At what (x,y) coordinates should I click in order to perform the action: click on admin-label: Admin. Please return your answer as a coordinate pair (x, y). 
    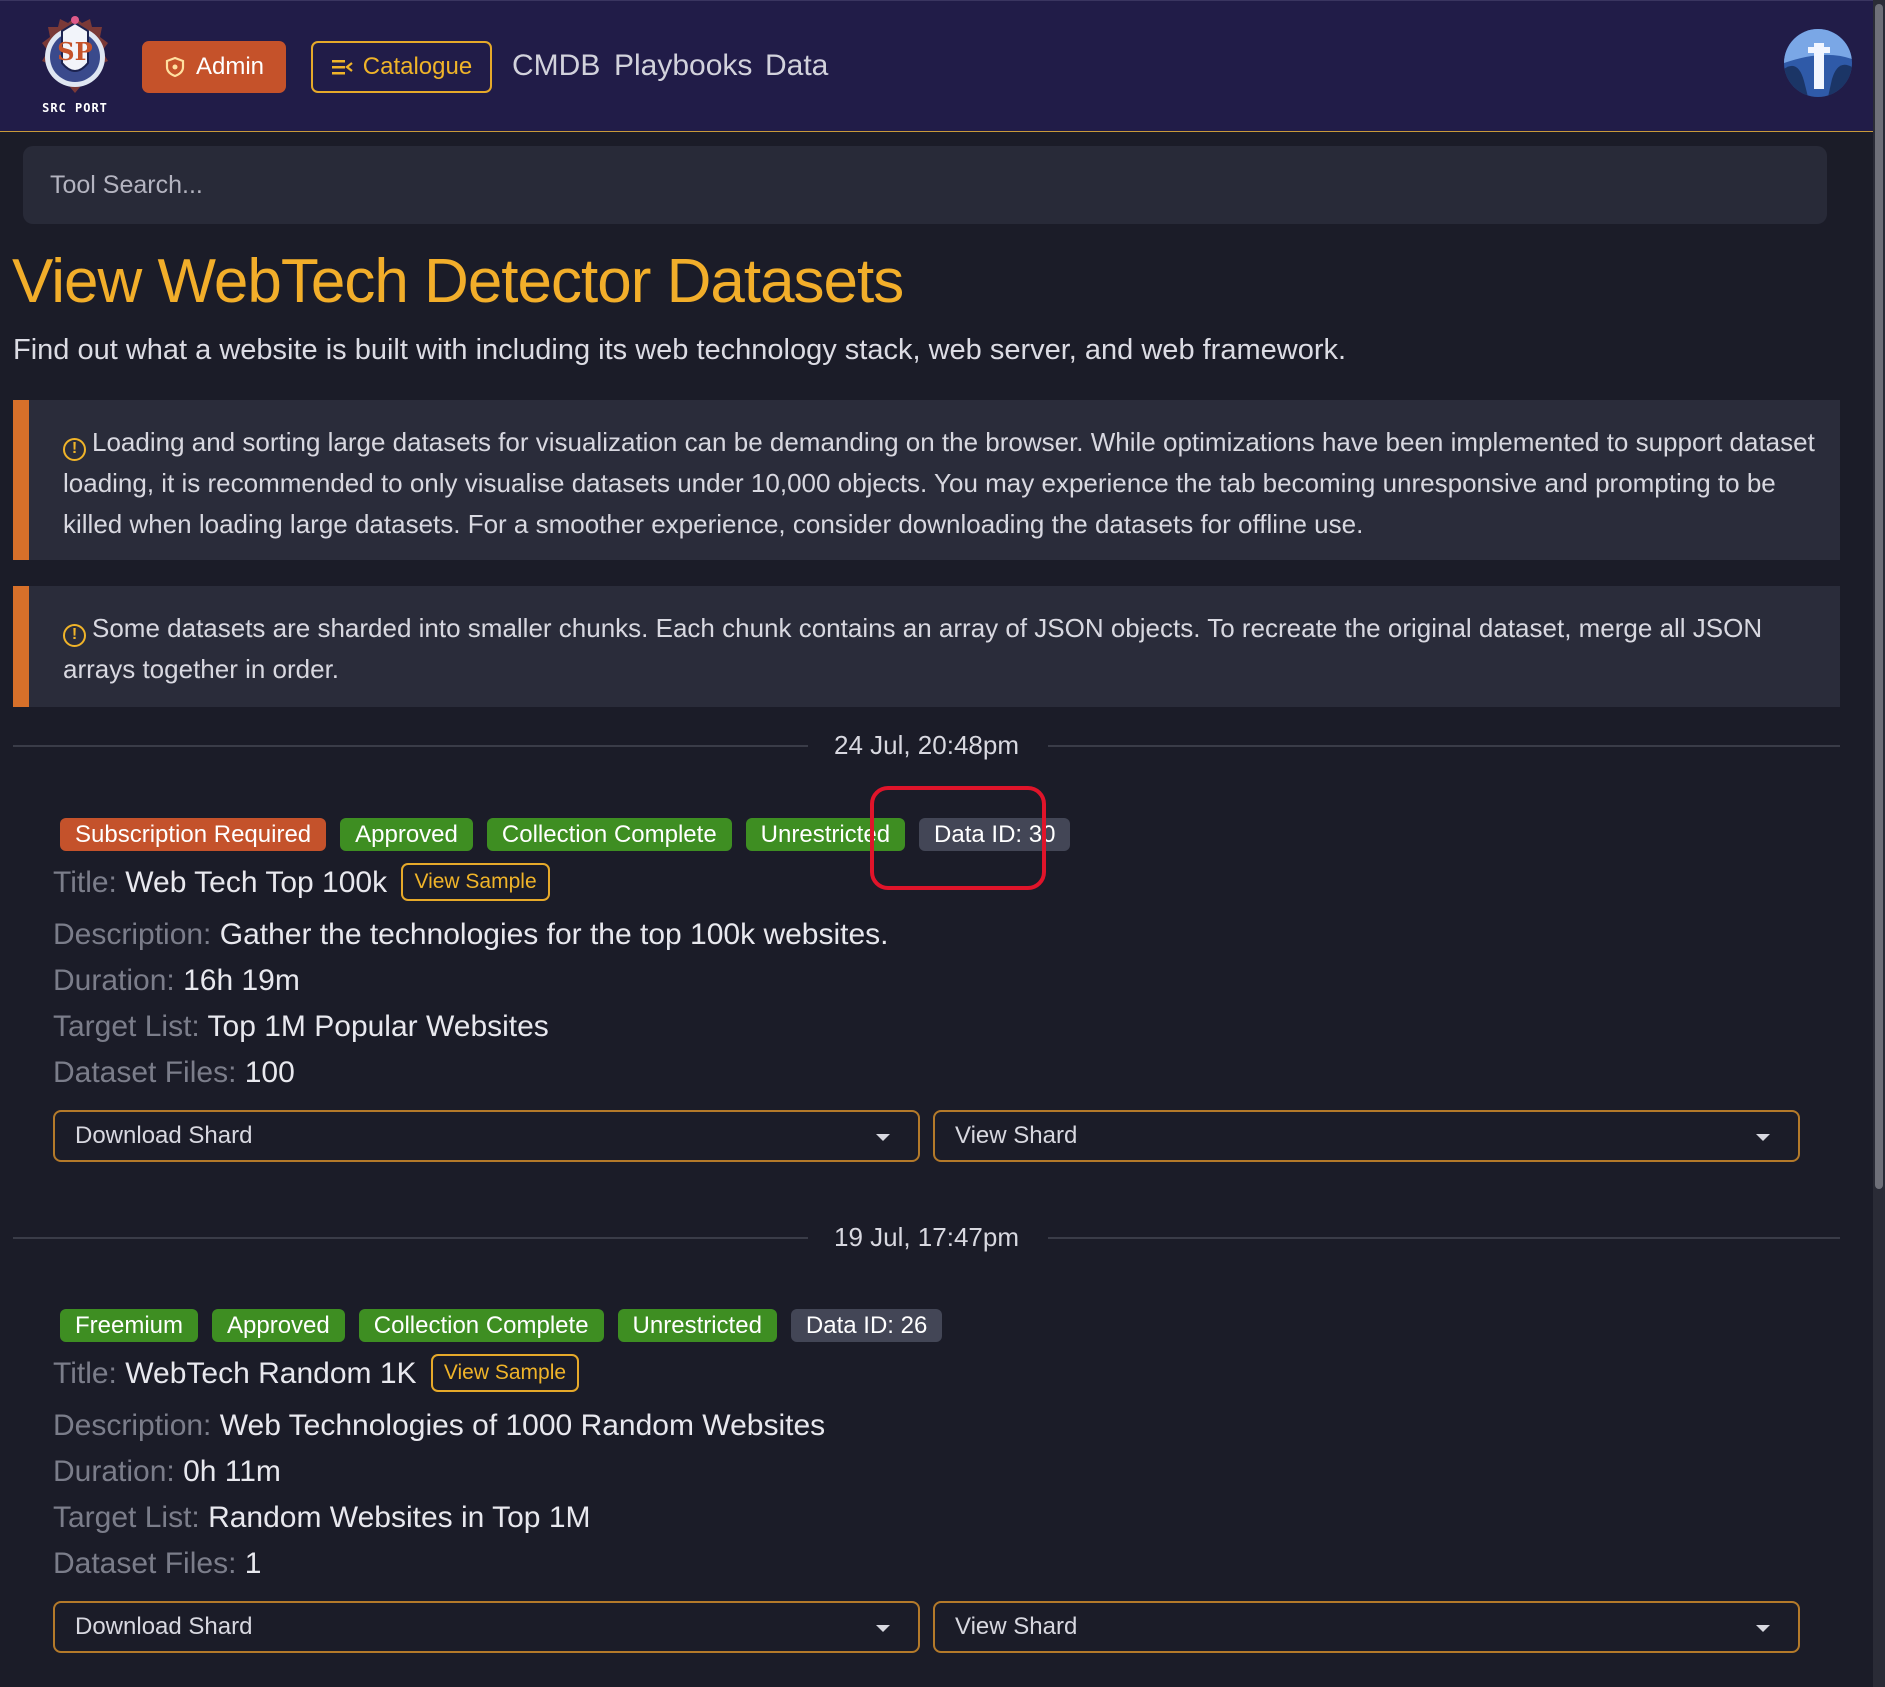
    Looking at the image, I should click on (230, 66).